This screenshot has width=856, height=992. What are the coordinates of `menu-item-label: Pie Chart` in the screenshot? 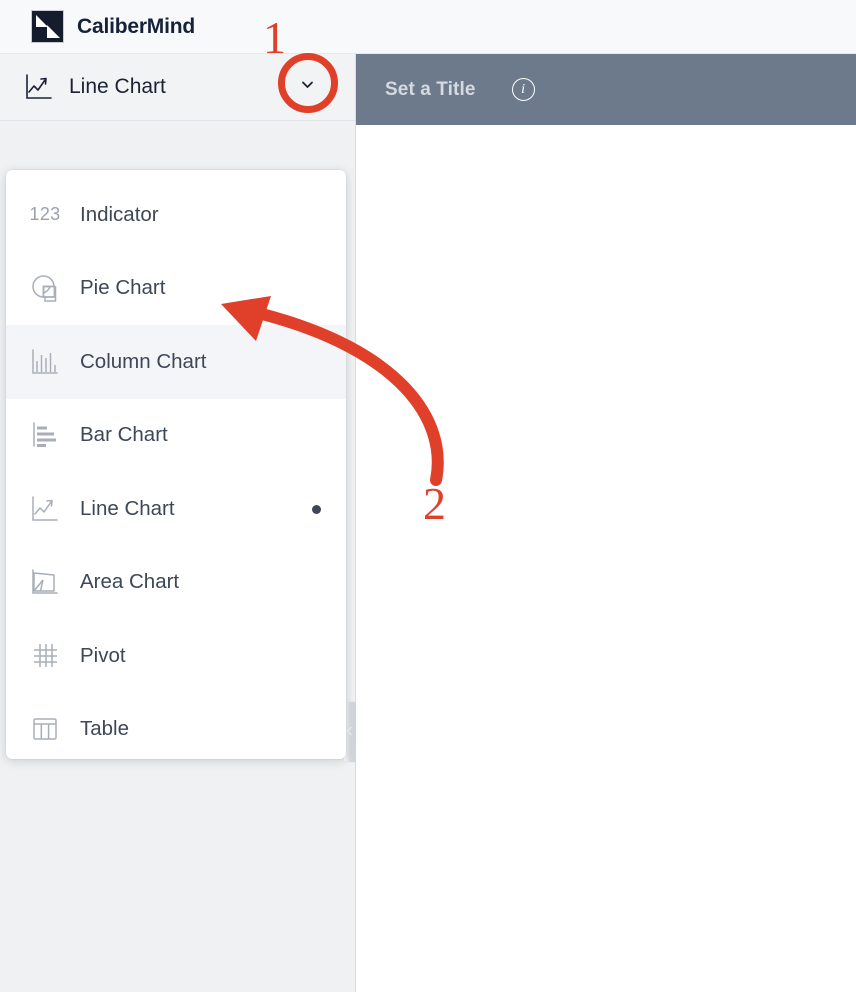 It's located at (123, 288).